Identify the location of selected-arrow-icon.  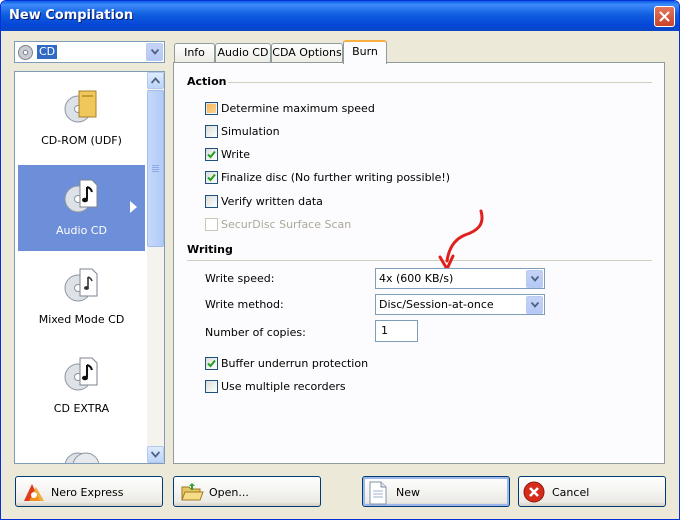
(133, 207).